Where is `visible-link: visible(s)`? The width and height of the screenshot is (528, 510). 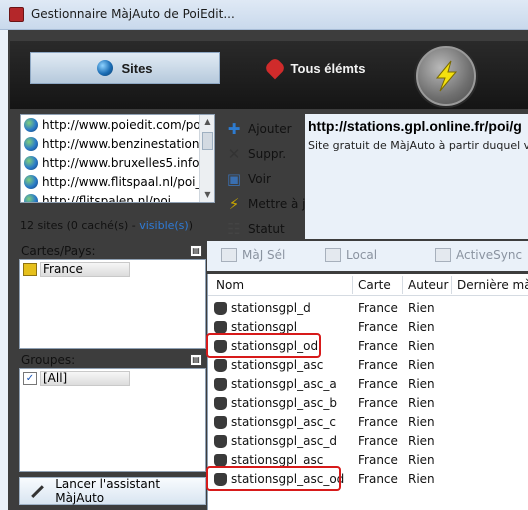
visible-link: visible(s) is located at coordinates (163, 225).